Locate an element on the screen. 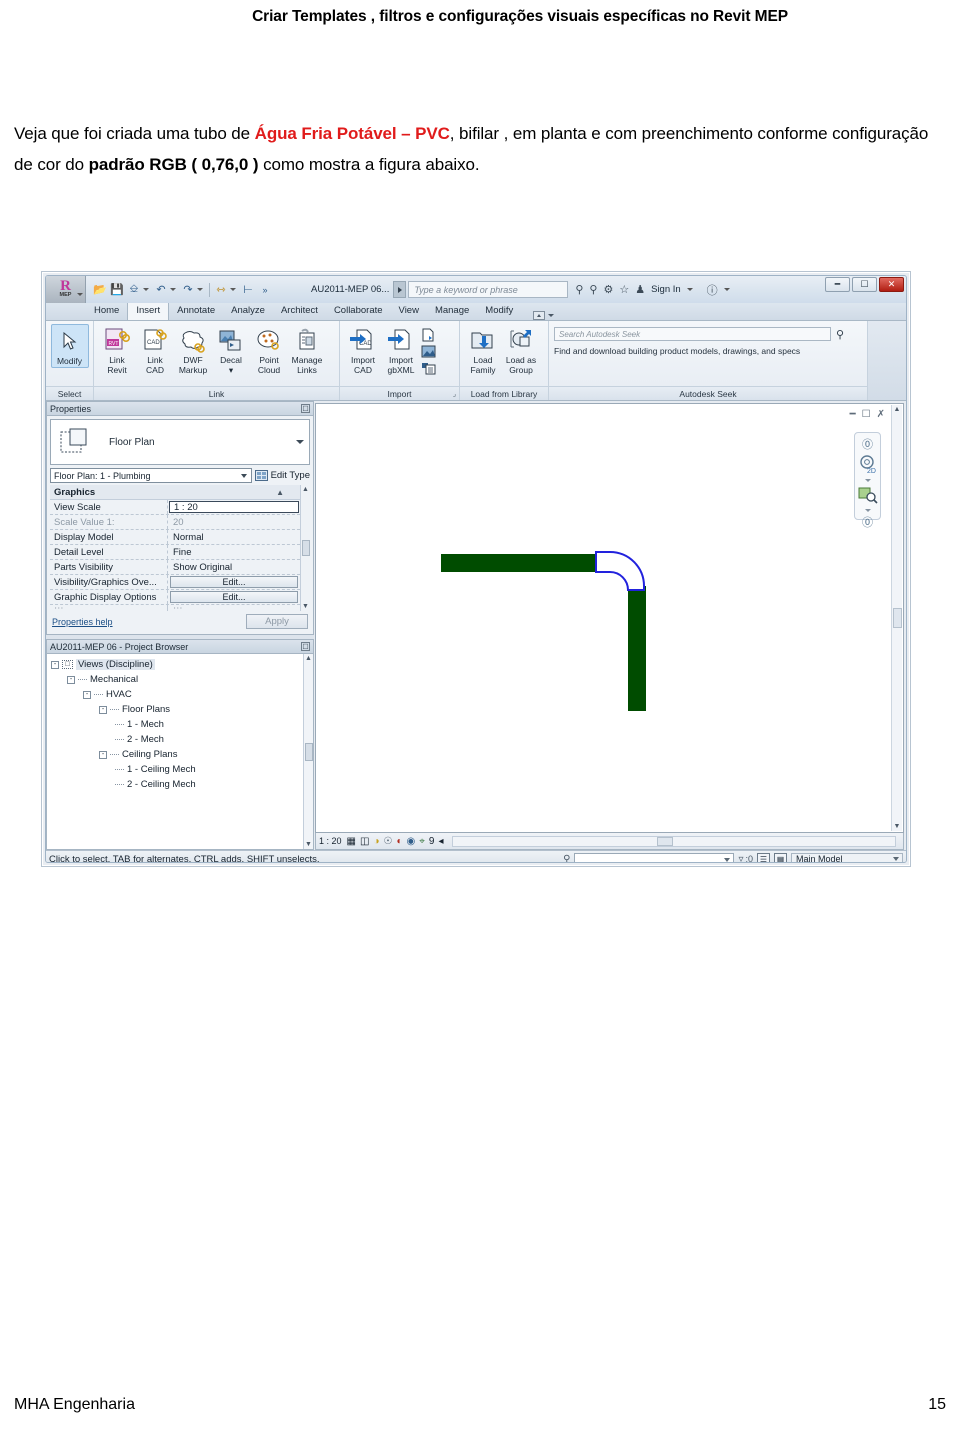 The image size is (960, 1440). scale-grid-icon: ▦ is located at coordinates (351, 841).